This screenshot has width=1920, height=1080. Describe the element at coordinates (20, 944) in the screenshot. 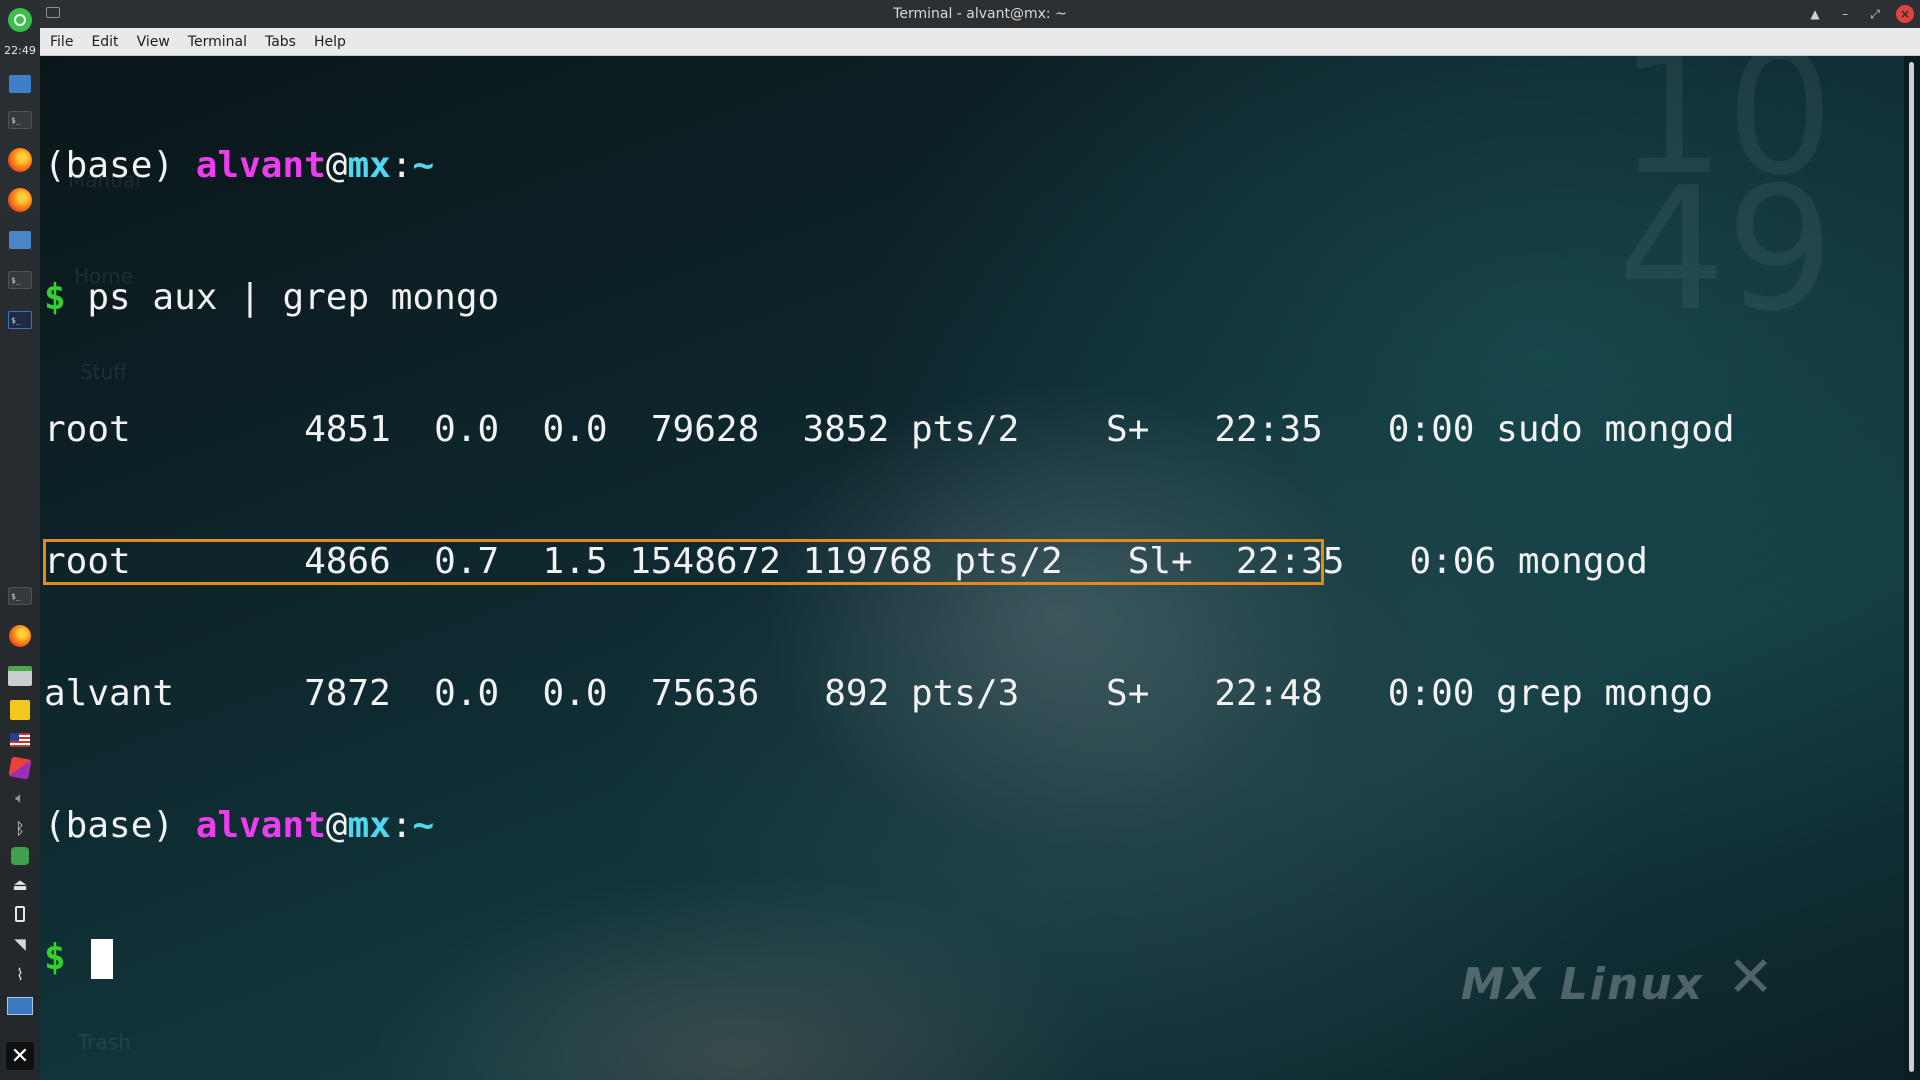

I see `network-icon: ◥` at that location.